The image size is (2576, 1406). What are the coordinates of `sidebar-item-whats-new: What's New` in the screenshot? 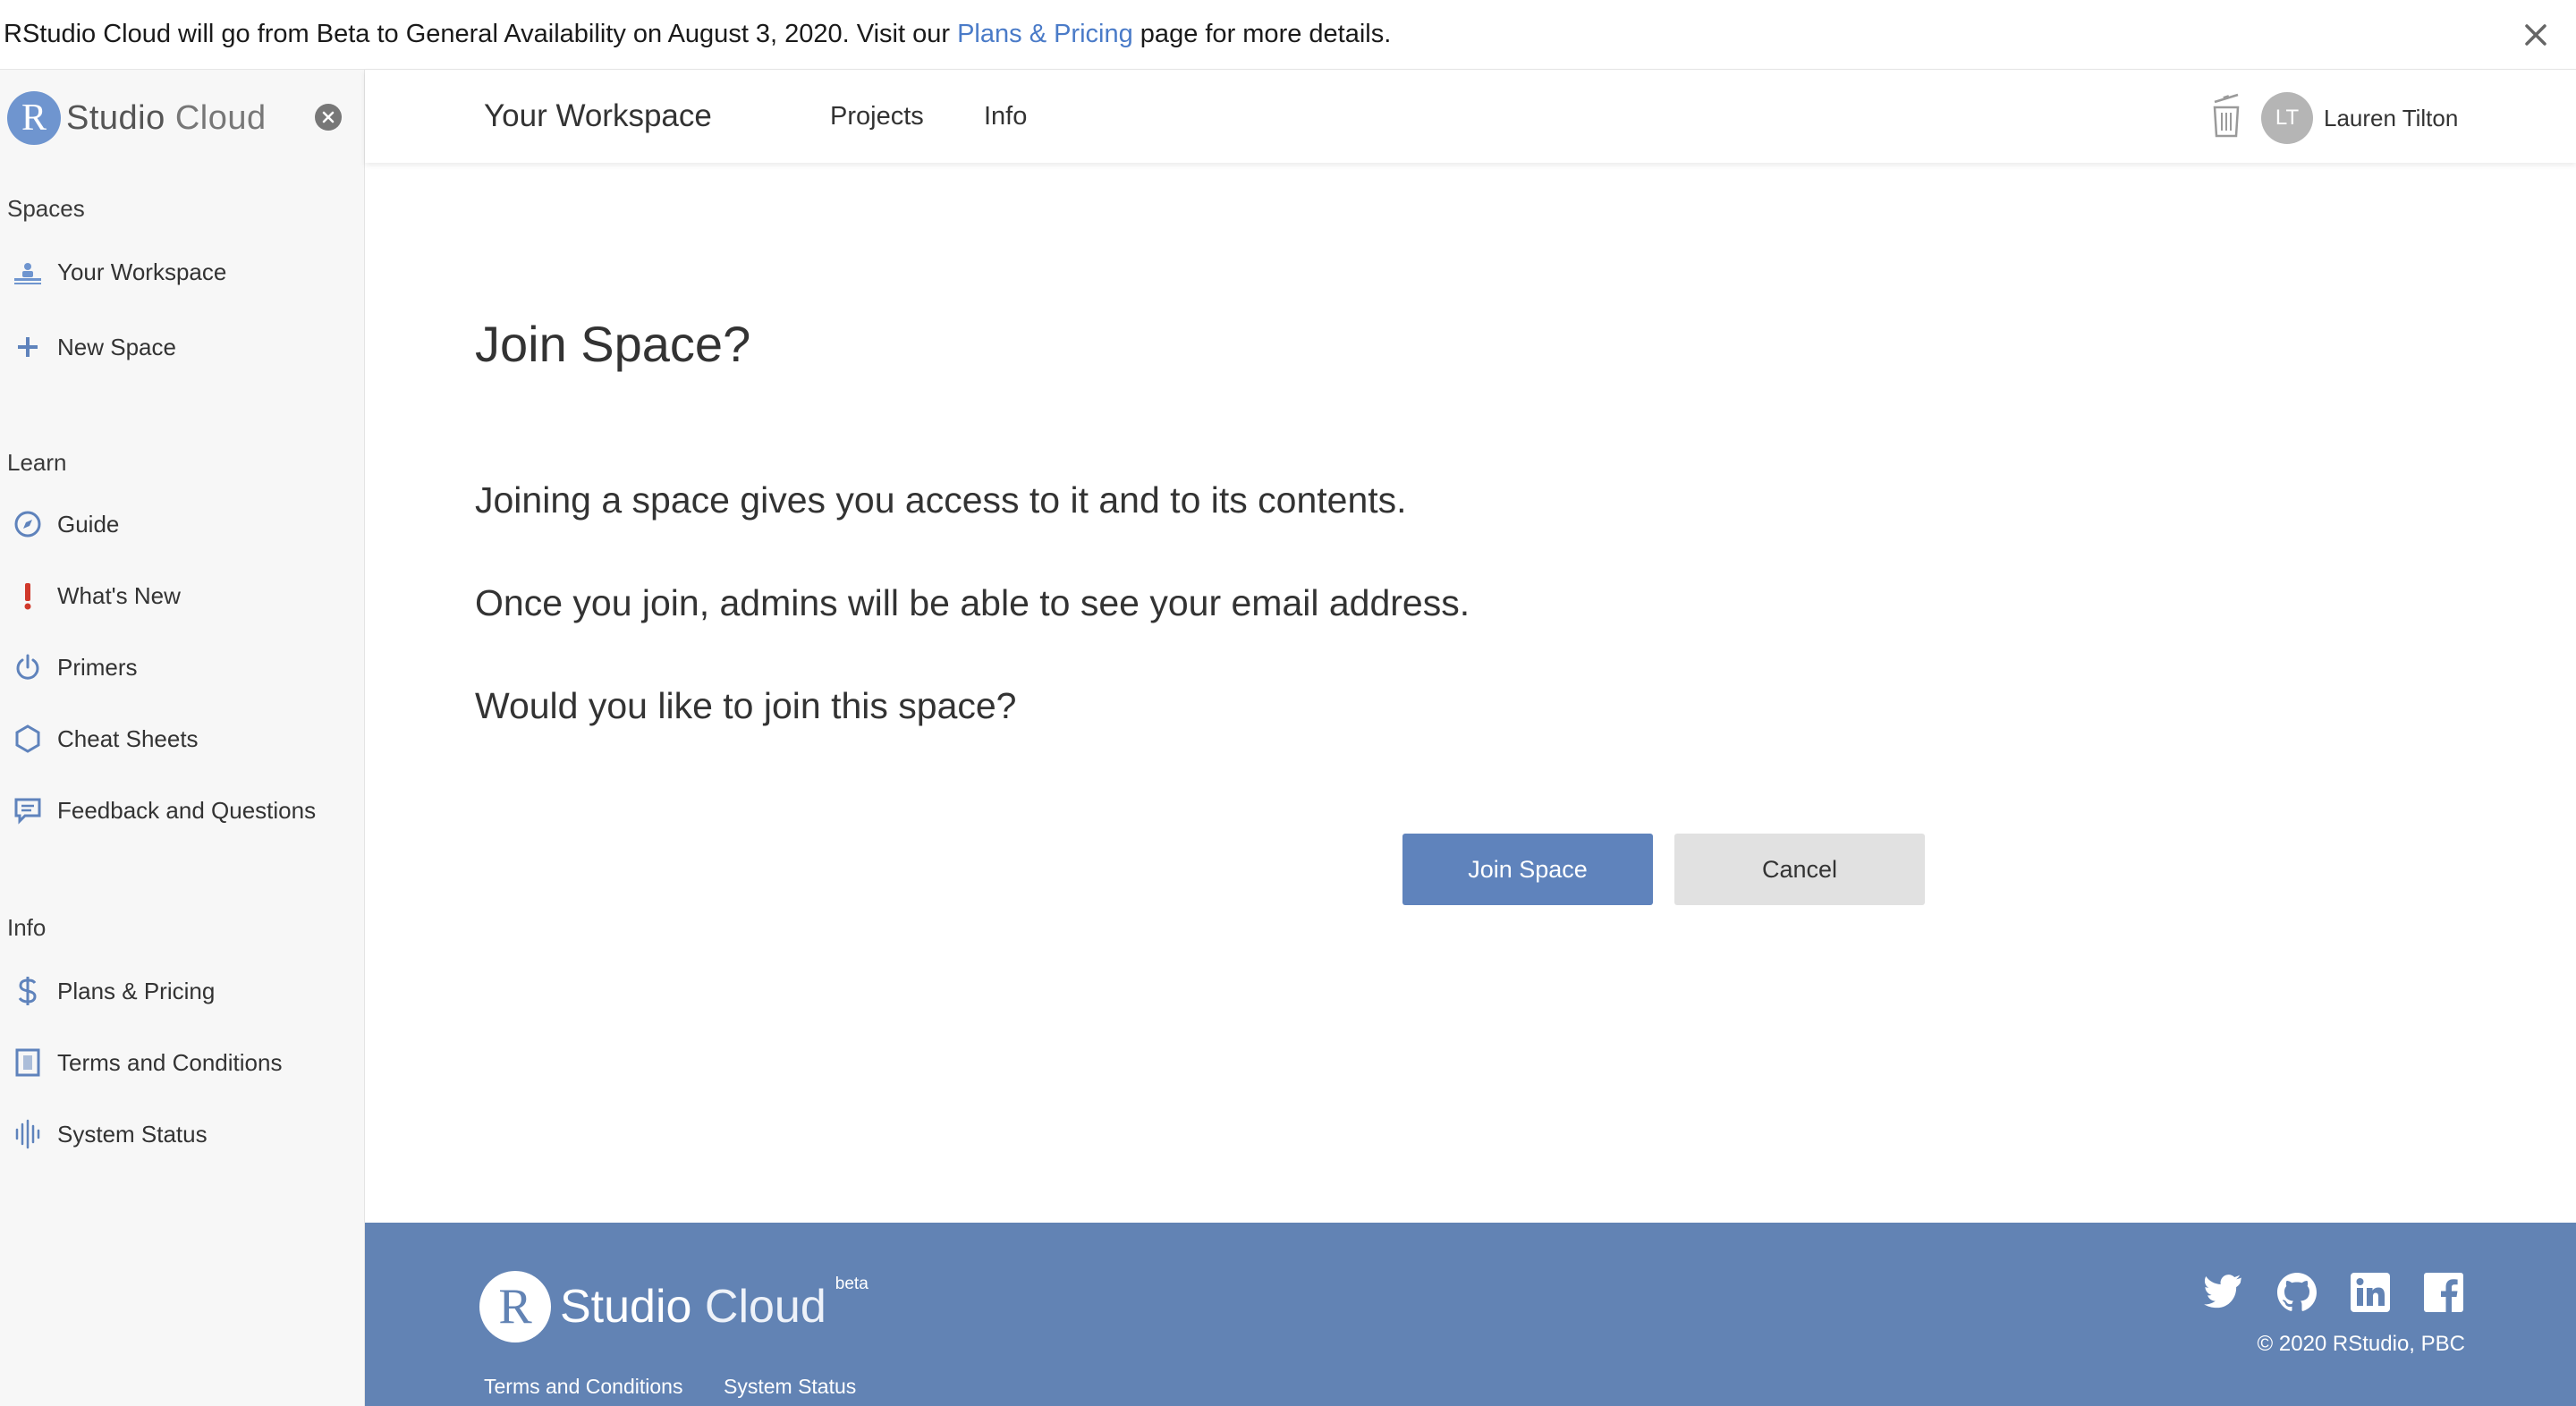 It's located at (179, 596).